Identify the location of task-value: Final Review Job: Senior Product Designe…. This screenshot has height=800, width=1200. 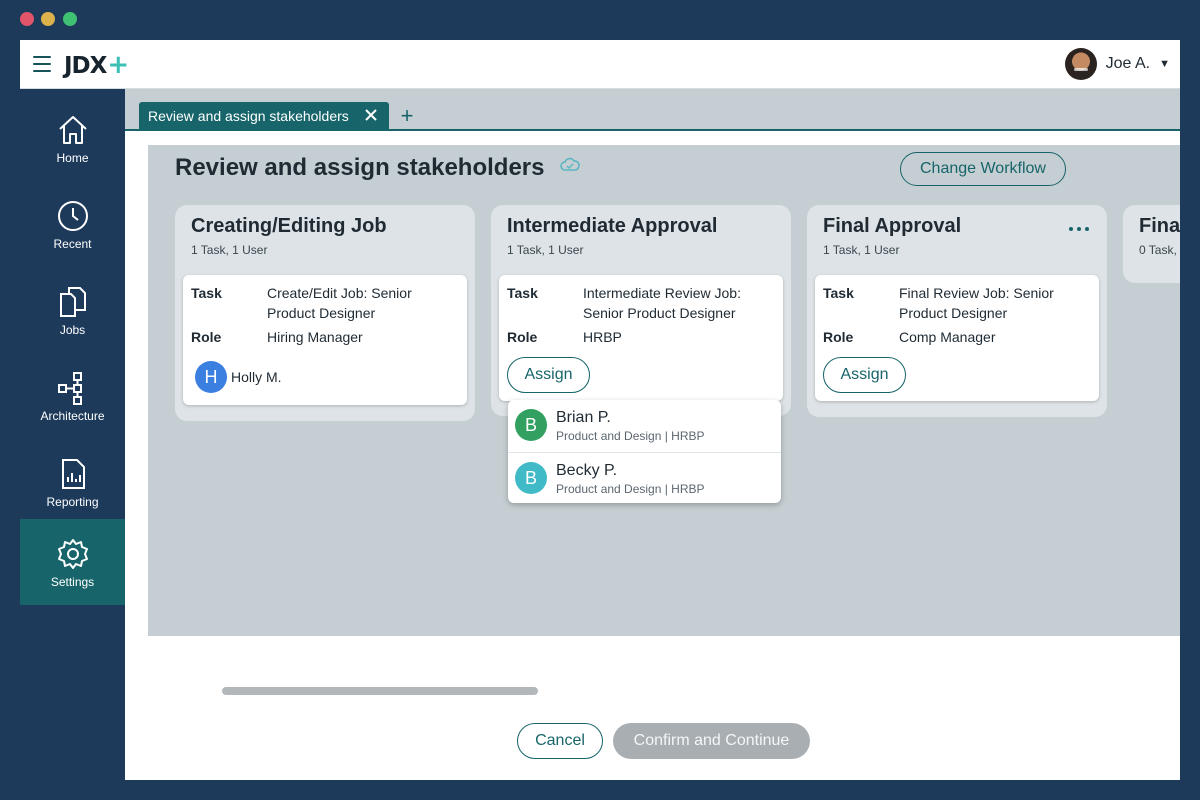
(976, 303).